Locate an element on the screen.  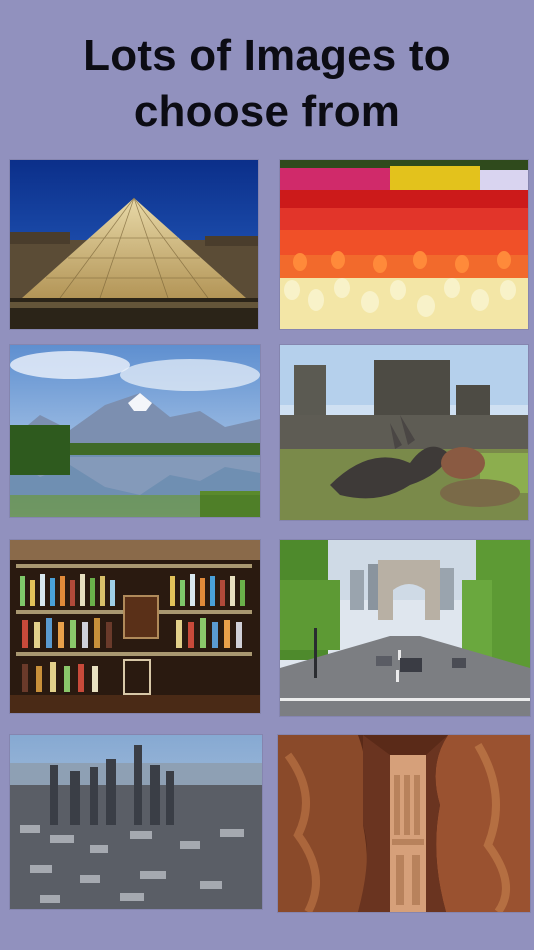
mountain-lake-reflection-photo is located at coordinates (135, 431).